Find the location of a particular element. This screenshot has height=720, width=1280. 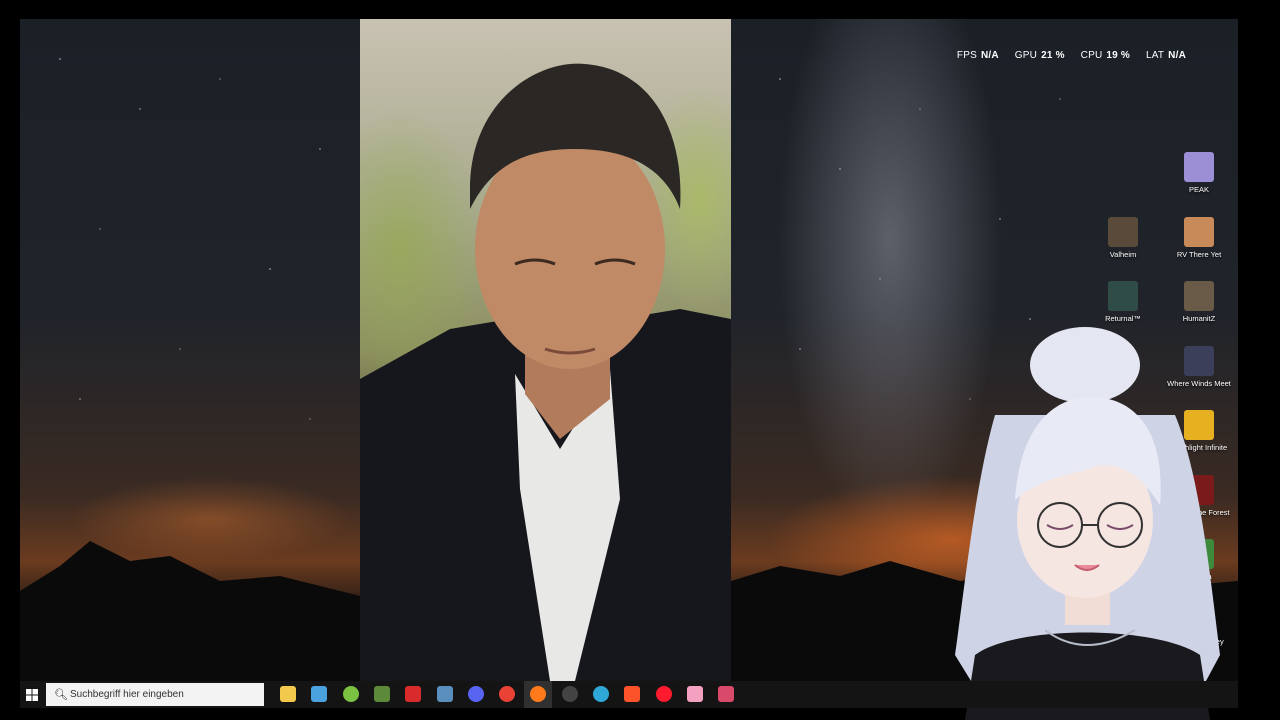

magic-app-icon is located at coordinates (413, 694).